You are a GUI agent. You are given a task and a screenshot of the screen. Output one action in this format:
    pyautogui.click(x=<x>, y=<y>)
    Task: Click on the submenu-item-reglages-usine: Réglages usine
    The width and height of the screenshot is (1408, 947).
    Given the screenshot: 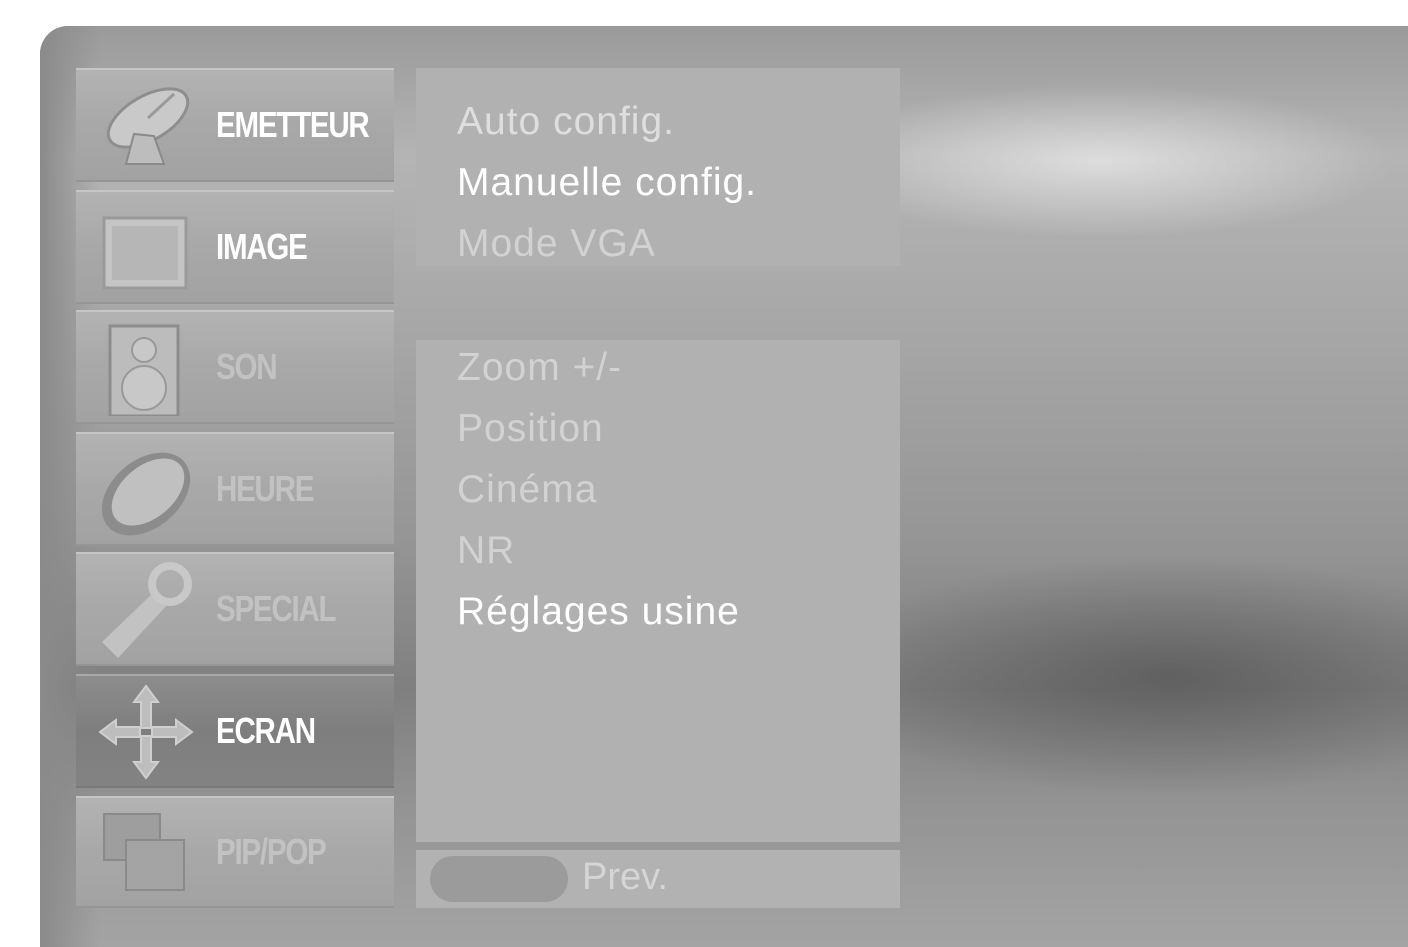 What is the action you would take?
    pyautogui.click(x=598, y=612)
    